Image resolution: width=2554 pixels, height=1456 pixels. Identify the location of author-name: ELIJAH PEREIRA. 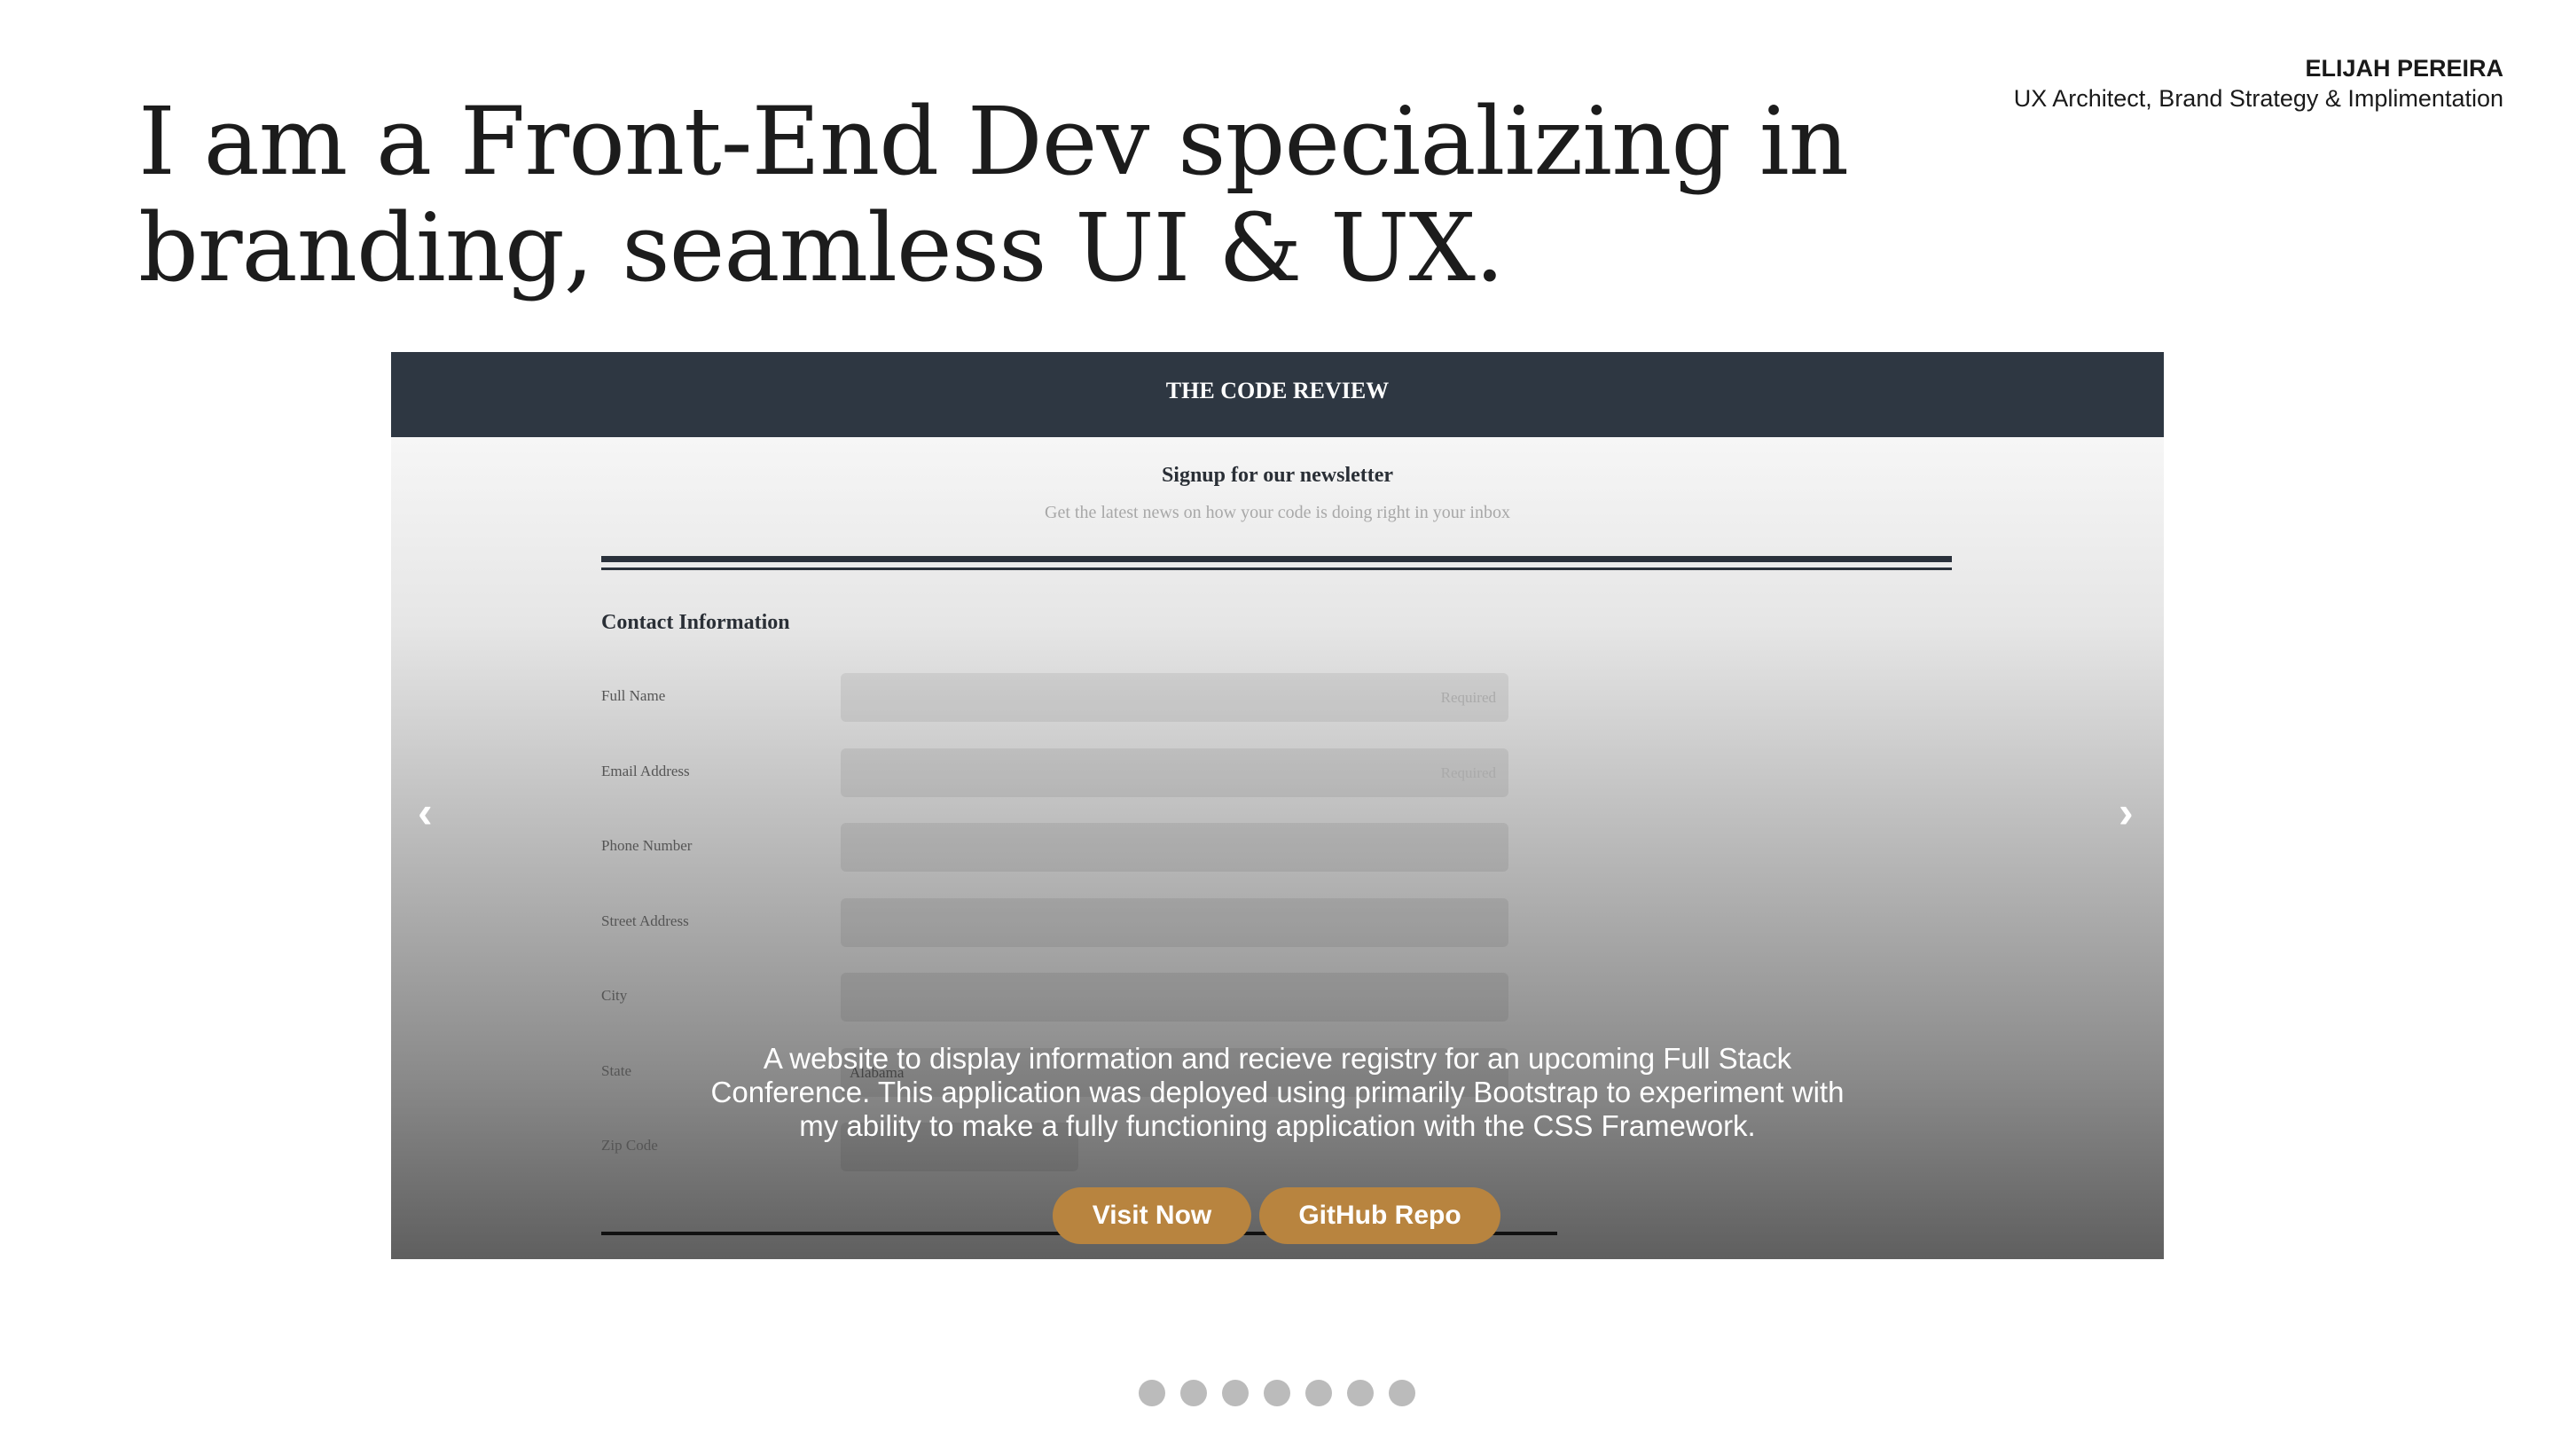
(2404, 68).